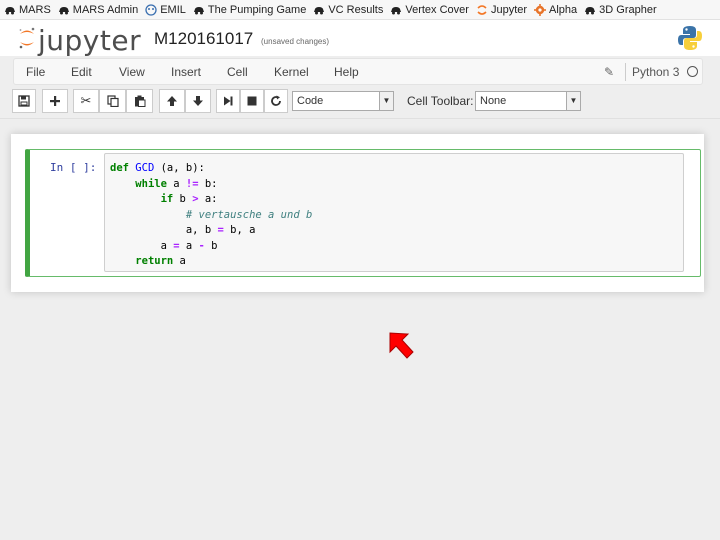 The height and width of the screenshot is (540, 720). I want to click on cell-toolbar-select: None ▼, so click(528, 101).